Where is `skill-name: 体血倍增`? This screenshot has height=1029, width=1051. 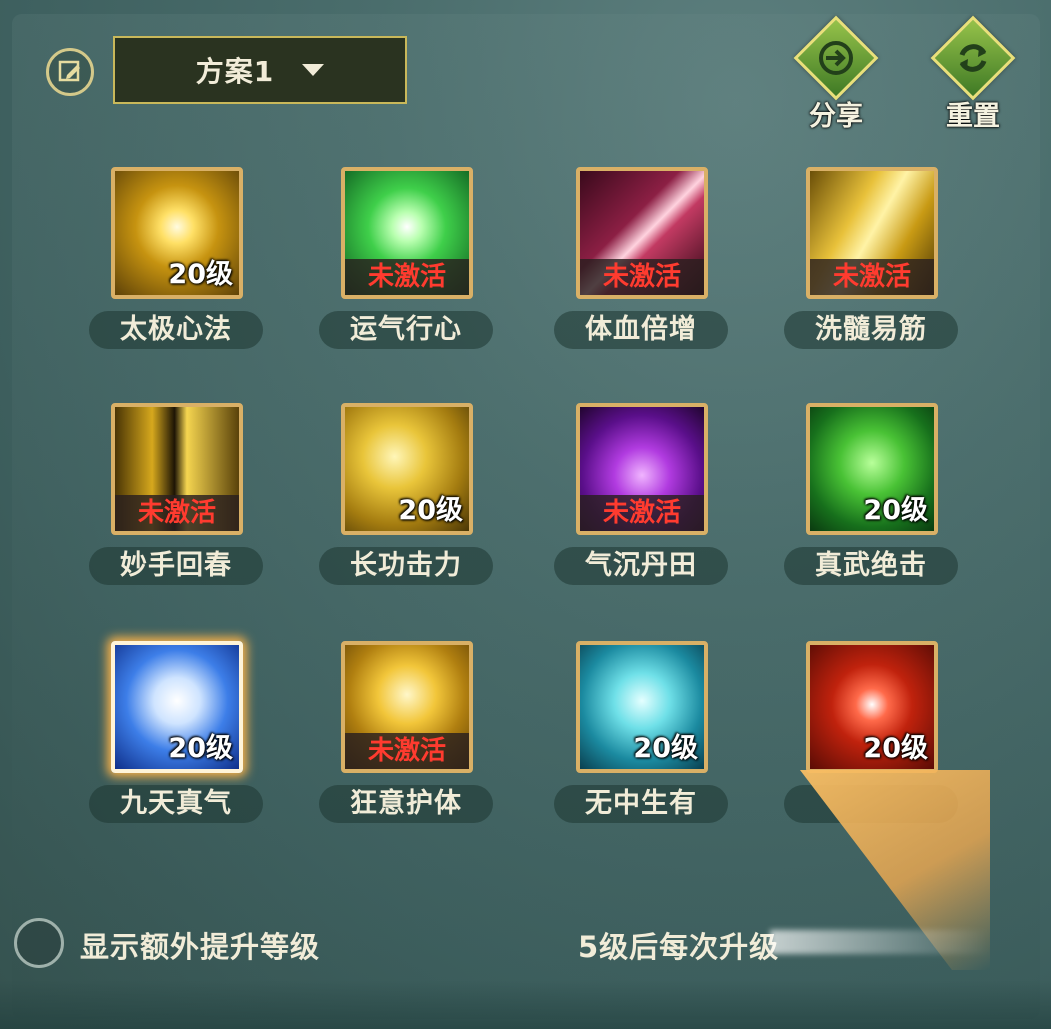
skill-name: 体血倍增 is located at coordinates (641, 330).